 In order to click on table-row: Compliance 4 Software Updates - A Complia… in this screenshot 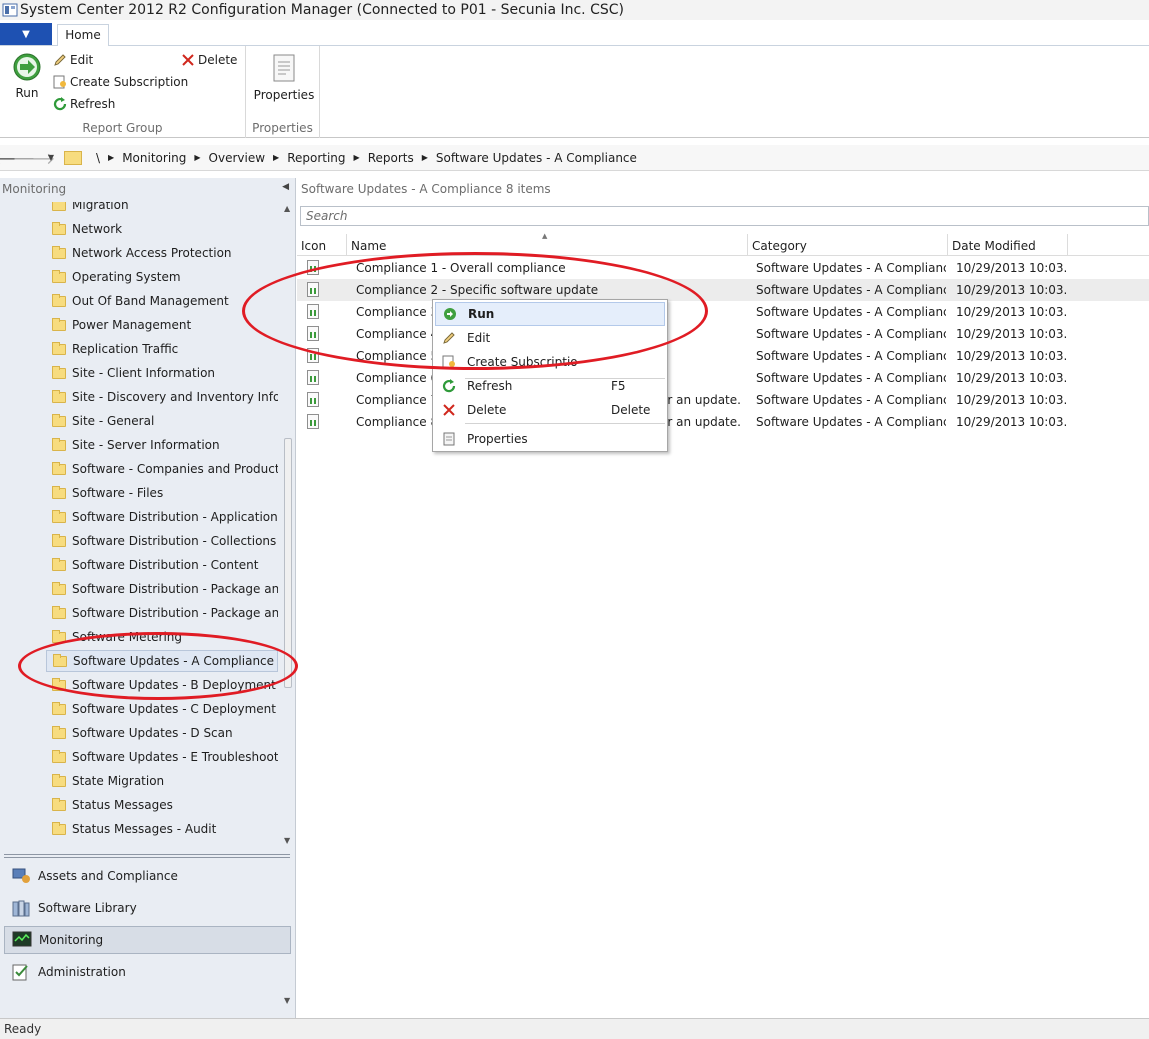, I will do `click(723, 334)`.